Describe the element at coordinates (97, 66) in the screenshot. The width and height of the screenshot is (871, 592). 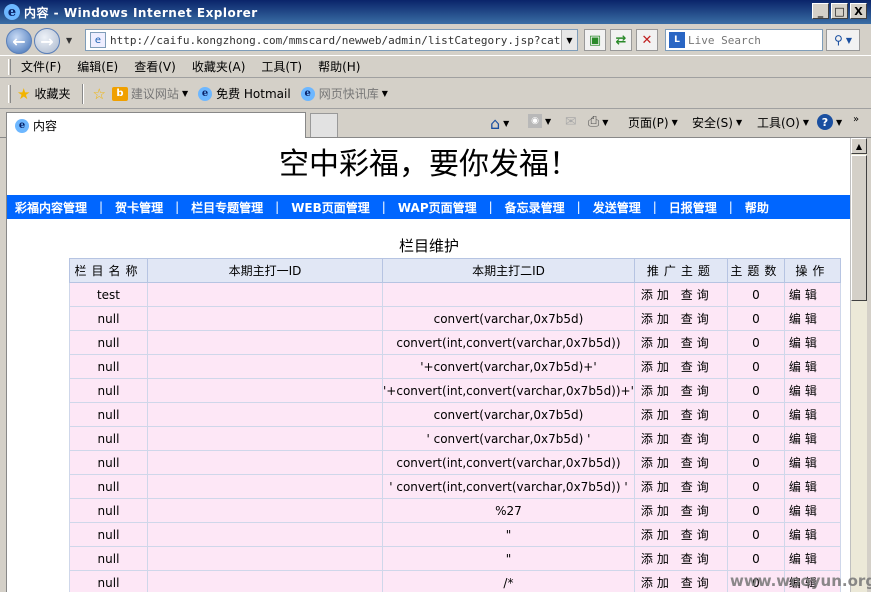
I see `menu-edit: 编辑(E)` at that location.